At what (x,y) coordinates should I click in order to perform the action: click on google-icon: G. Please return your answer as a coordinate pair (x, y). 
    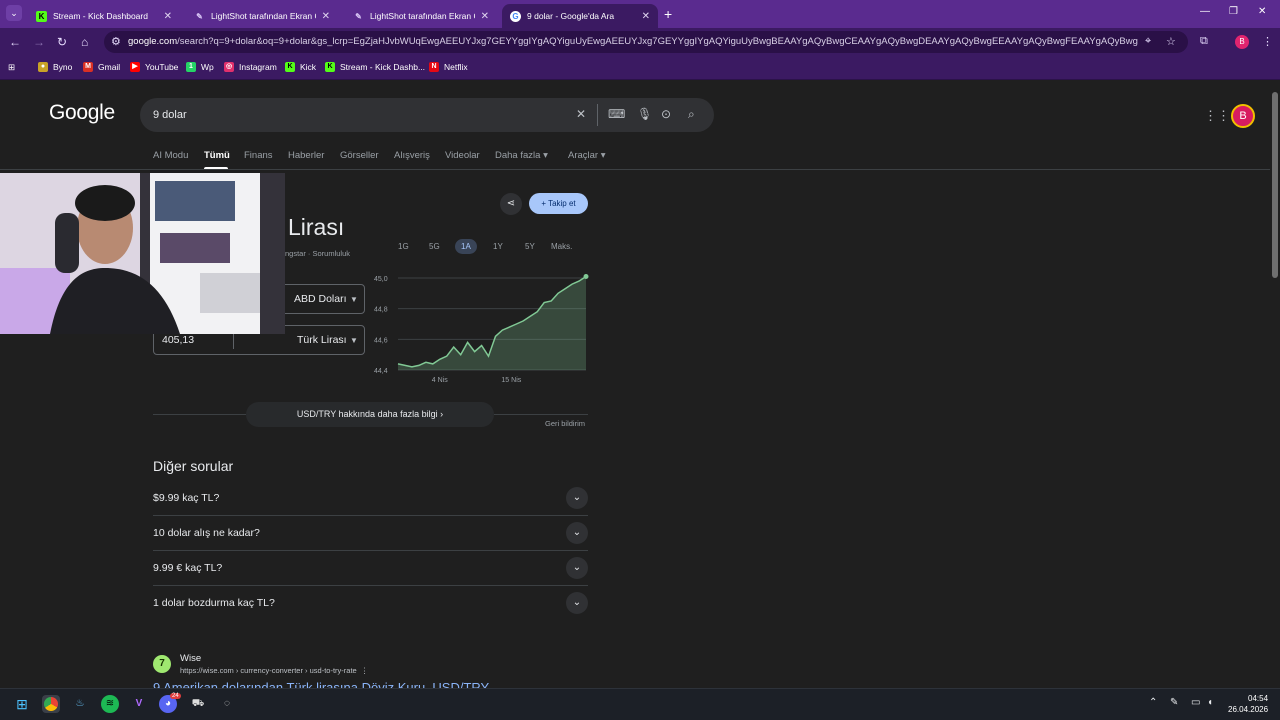
    Looking at the image, I should click on (515, 16).